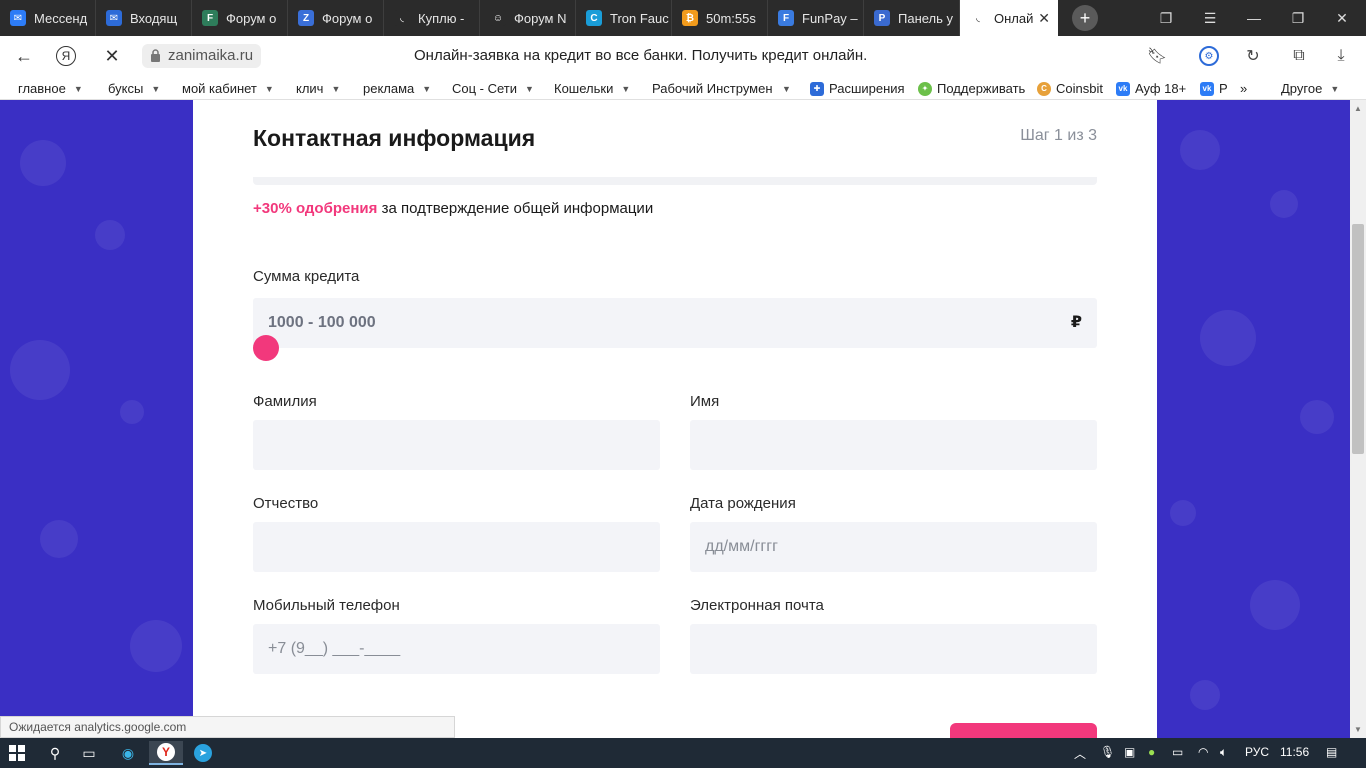  What do you see at coordinates (1298, 18) in the screenshot?
I see `restore-icon: ❐` at bounding box center [1298, 18].